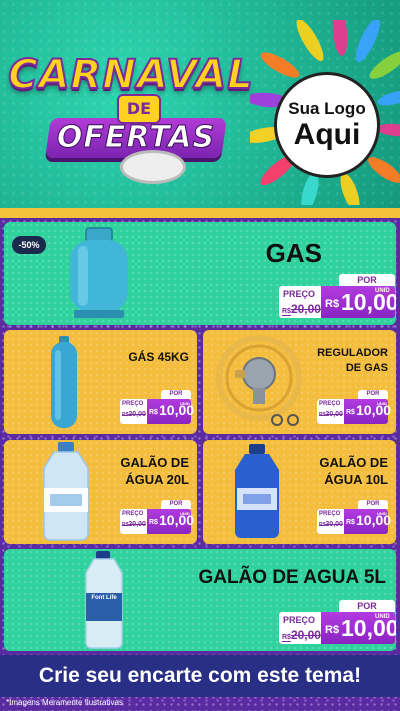  Describe the element at coordinates (130, 75) in the screenshot. I see `title-carnaval: CARNAVAL` at that location.